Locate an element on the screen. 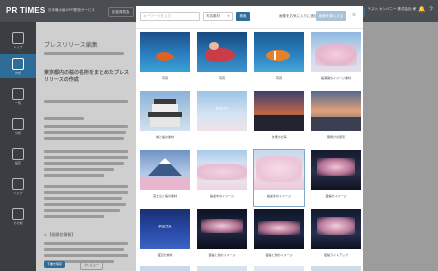 The height and width of the screenshot is (271, 438). sidebar-item-analytics: 分析 is located at coordinates (18, 126).